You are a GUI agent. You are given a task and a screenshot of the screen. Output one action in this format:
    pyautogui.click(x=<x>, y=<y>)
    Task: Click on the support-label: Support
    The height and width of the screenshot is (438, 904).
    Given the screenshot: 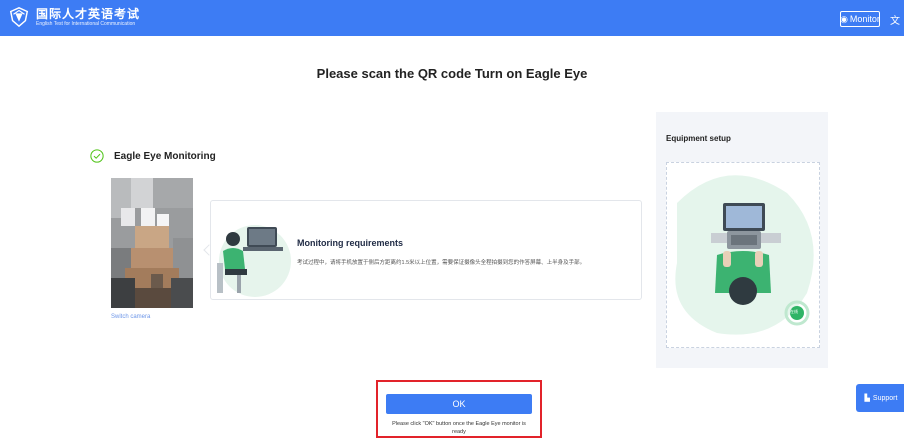 What is the action you would take?
    pyautogui.click(x=885, y=398)
    